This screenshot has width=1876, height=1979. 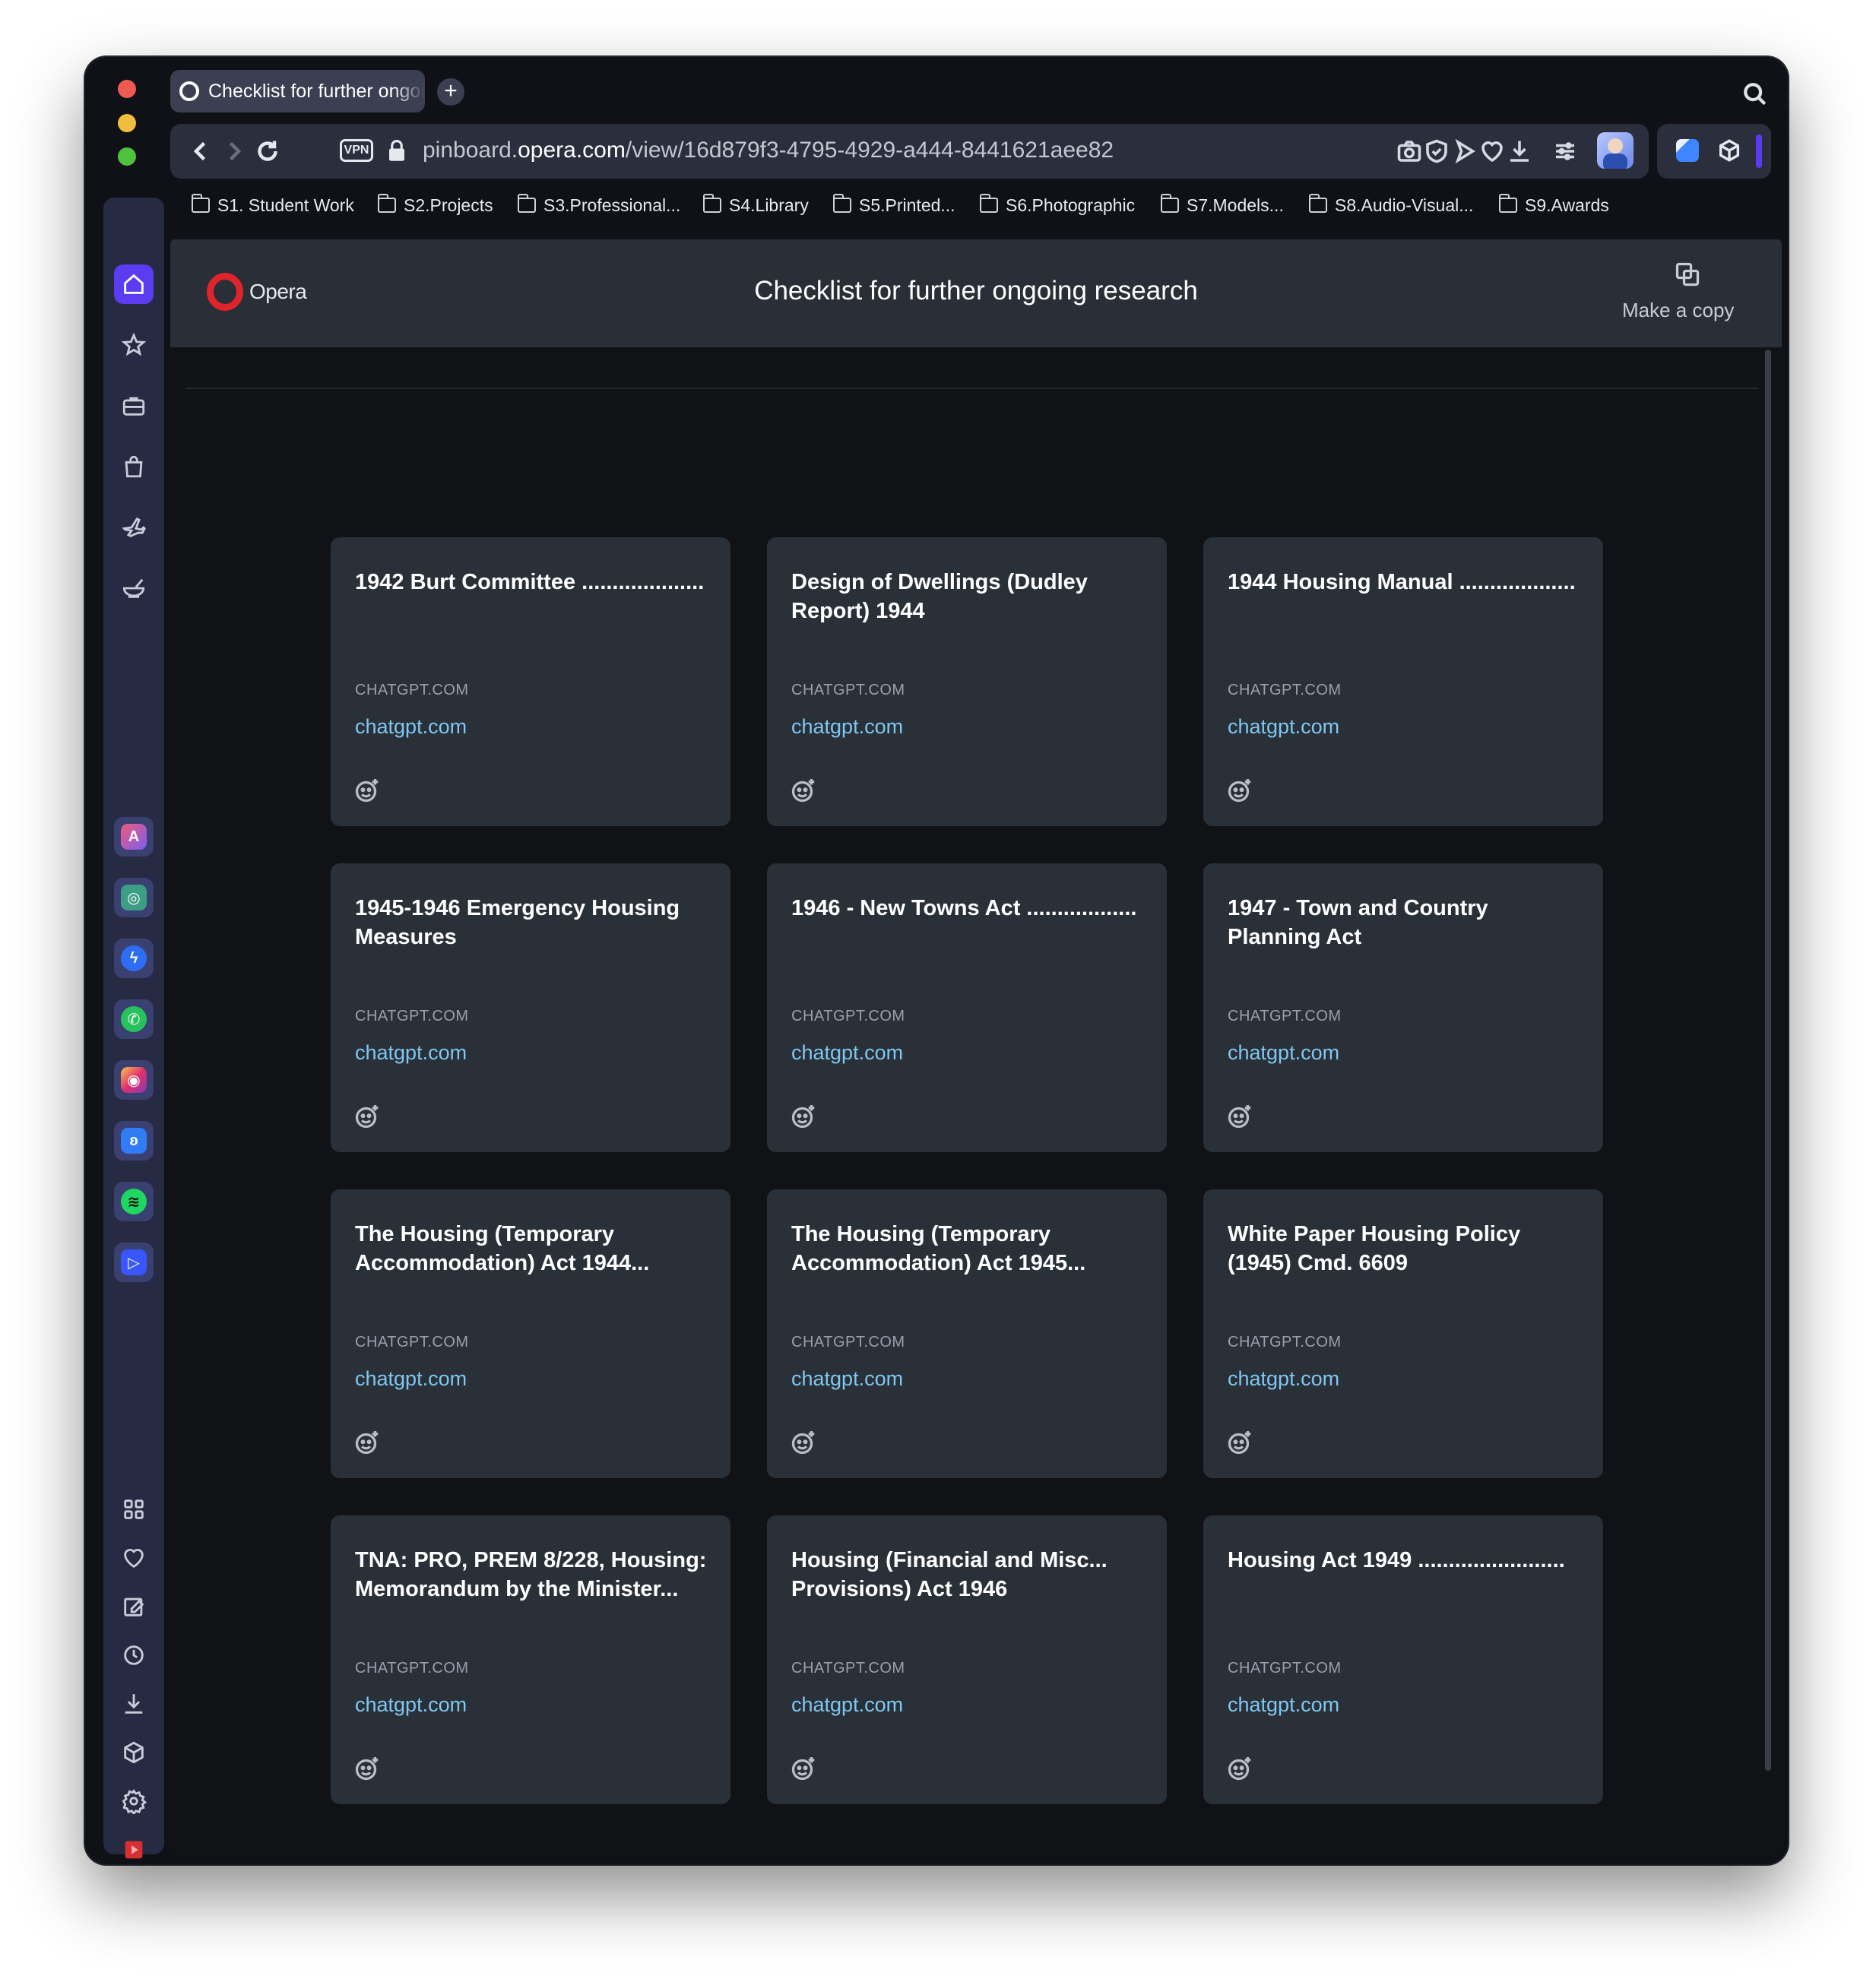 What do you see at coordinates (134, 1509) in the screenshot?
I see `apps-grid-icon` at bounding box center [134, 1509].